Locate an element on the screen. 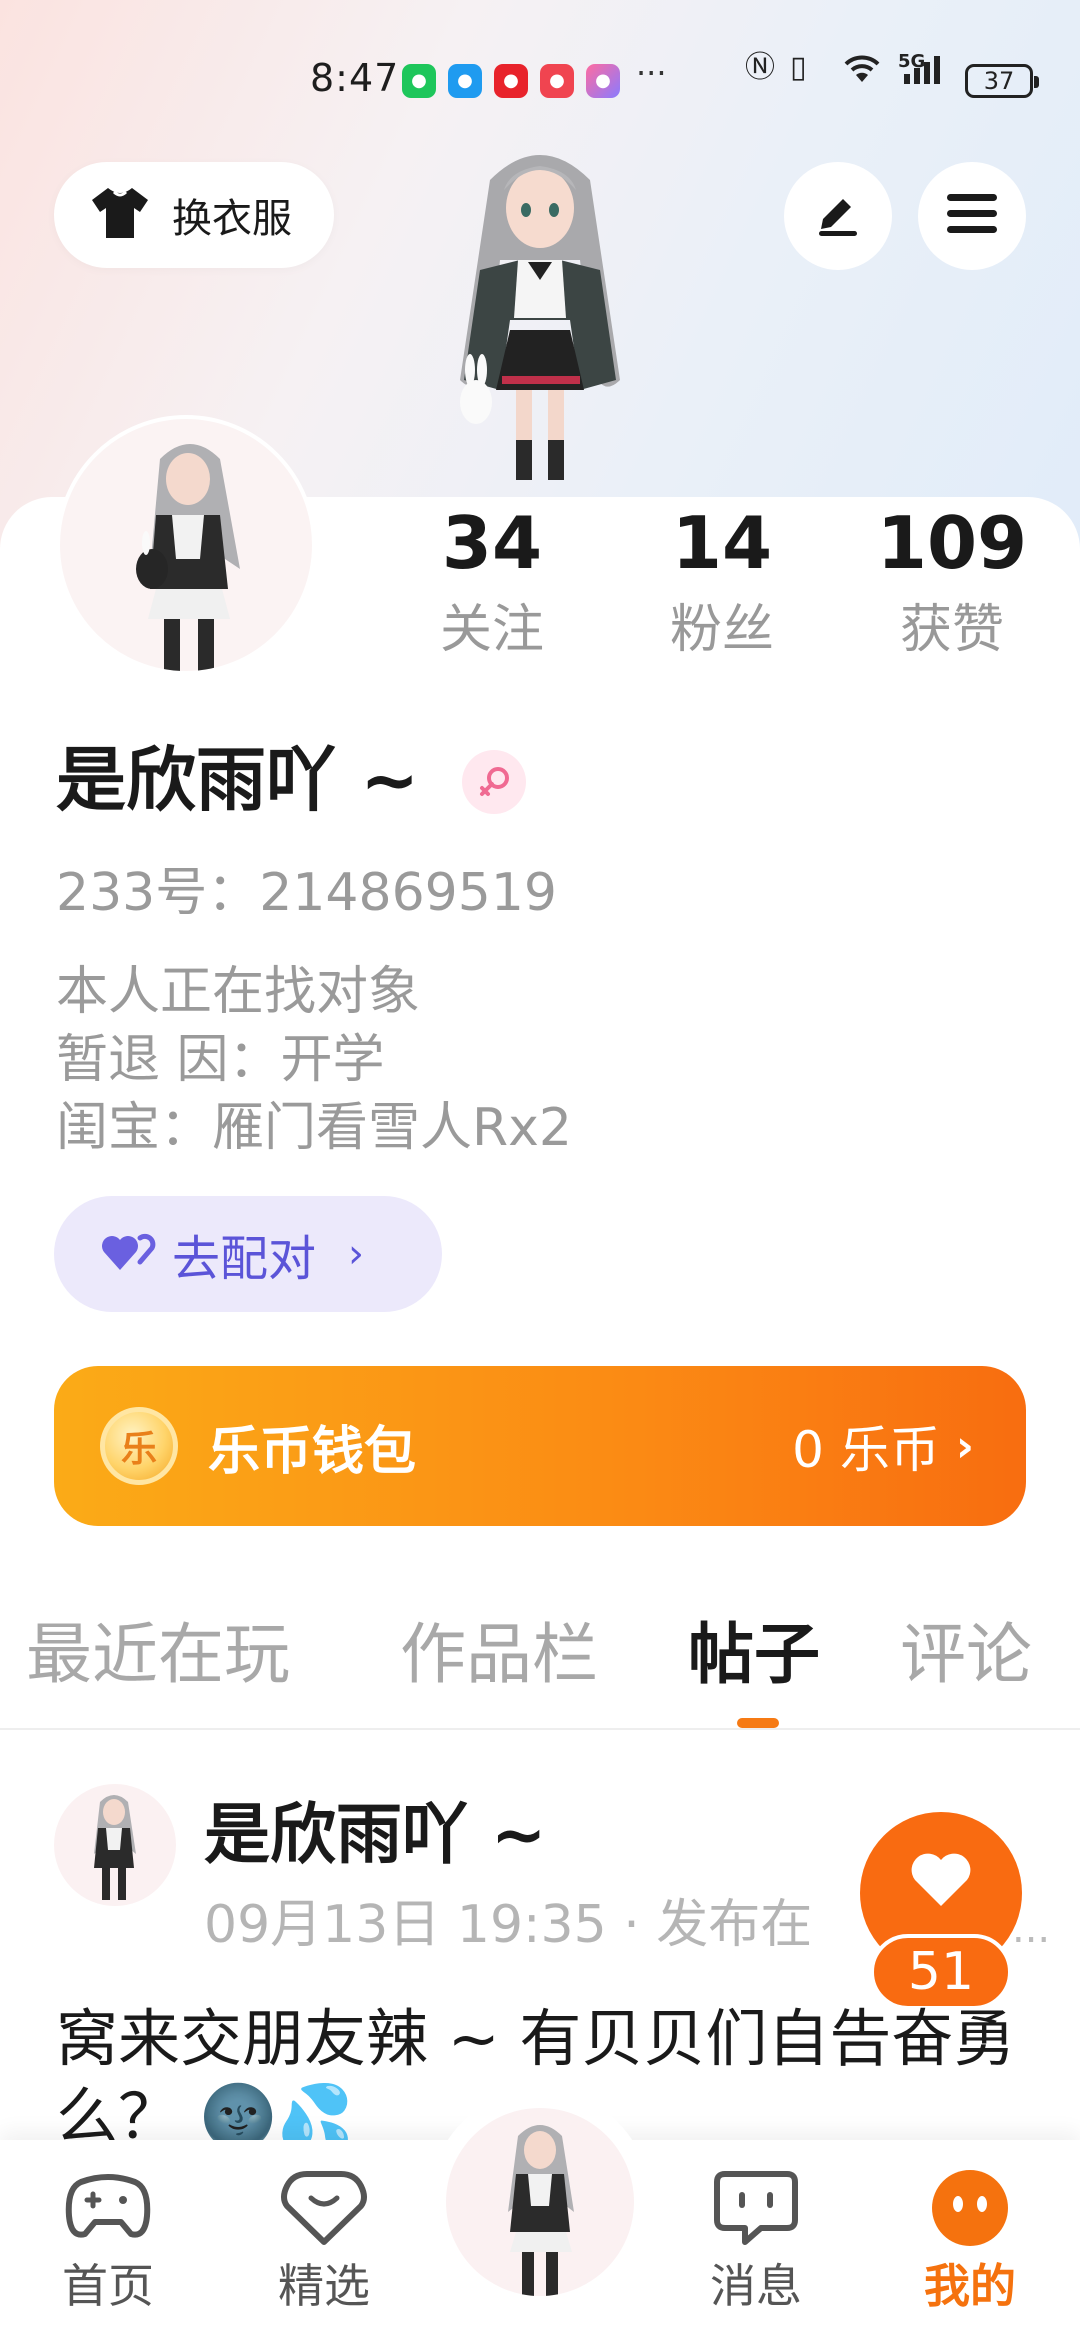 The width and height of the screenshot is (1080, 2340). chat-bubble-icon is located at coordinates (756, 2207).